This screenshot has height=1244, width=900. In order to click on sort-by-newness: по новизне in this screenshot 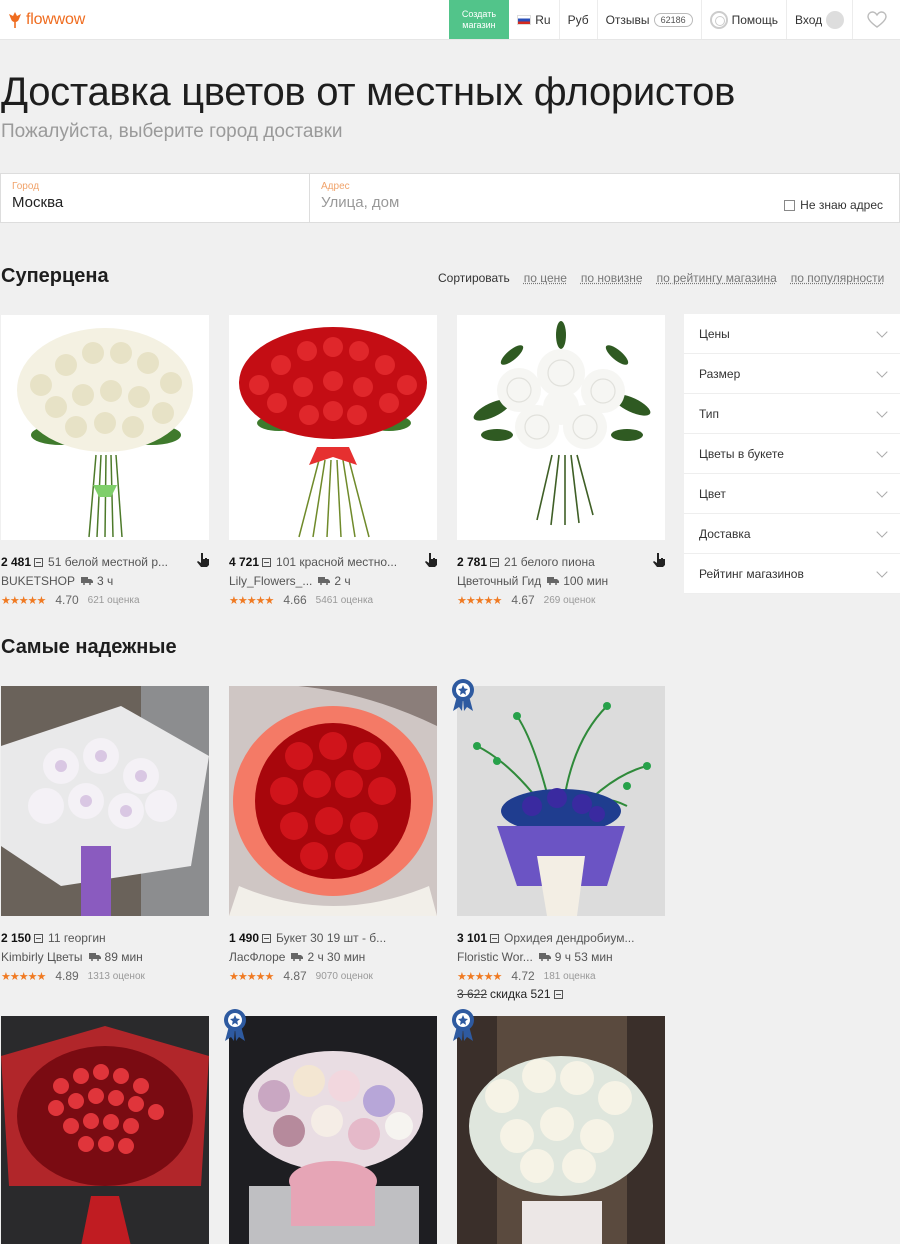, I will do `click(612, 278)`.